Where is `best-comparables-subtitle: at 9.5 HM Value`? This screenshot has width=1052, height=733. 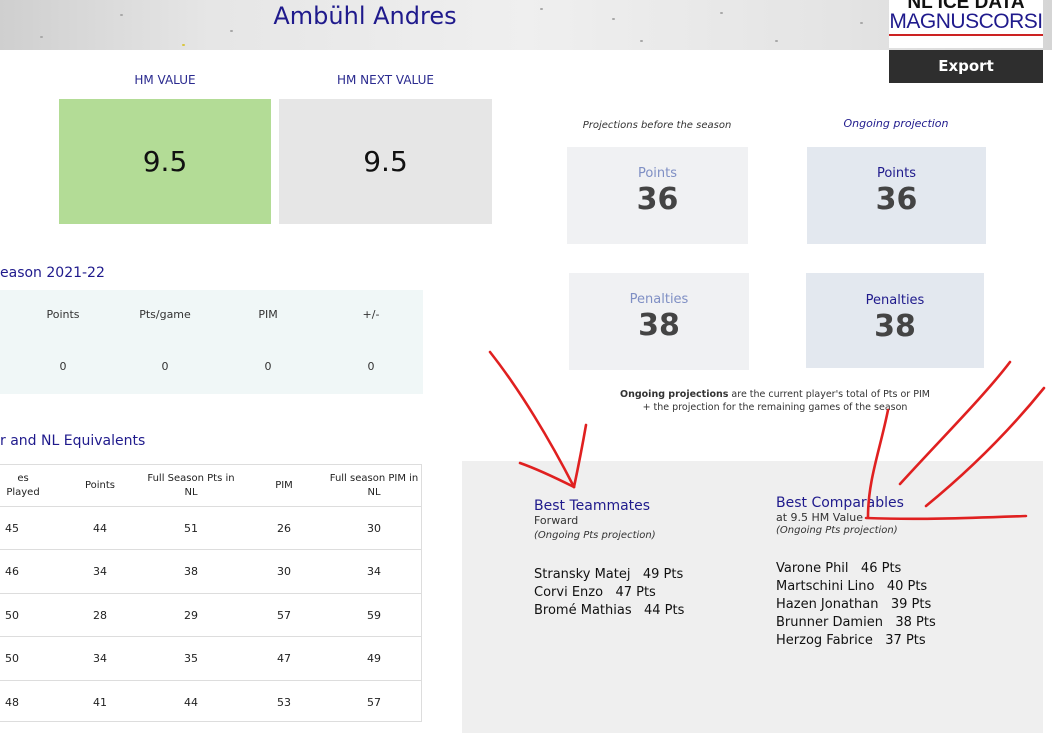 best-comparables-subtitle: at 9.5 HM Value is located at coordinates (820, 517).